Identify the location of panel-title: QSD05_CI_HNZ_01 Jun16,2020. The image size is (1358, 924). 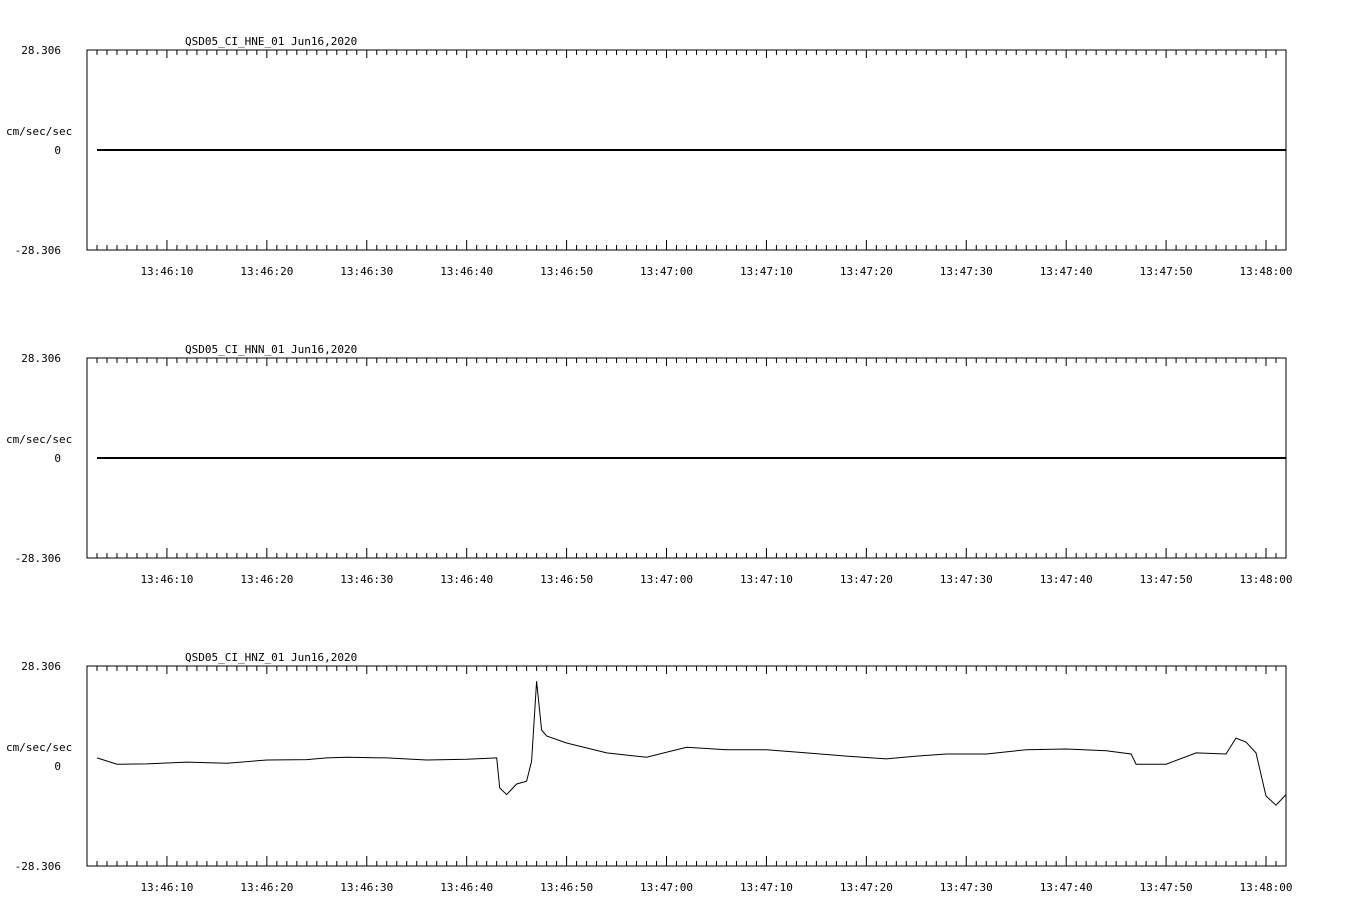
(271, 657).